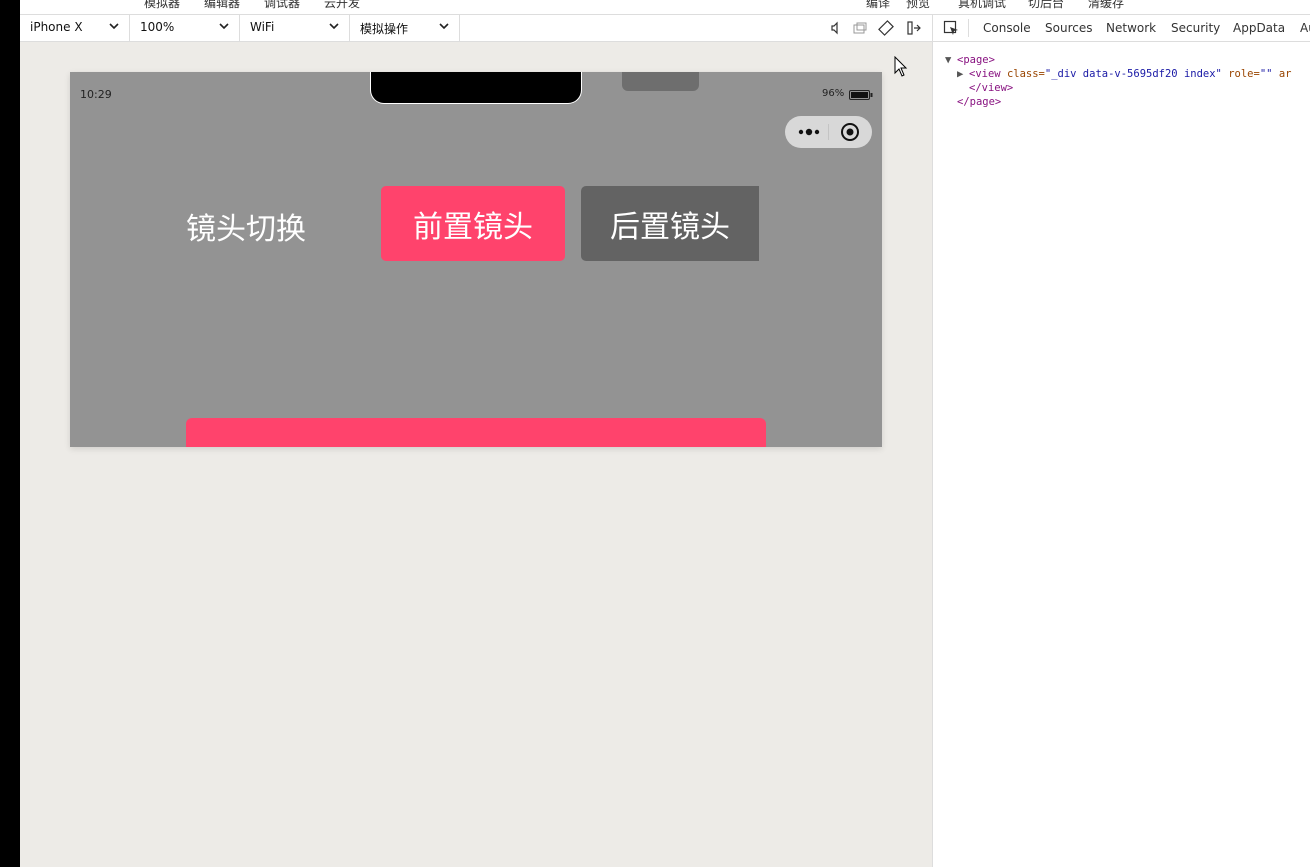 The image size is (1310, 867). I want to click on menu-cloud: 云开发, so click(342, 5).